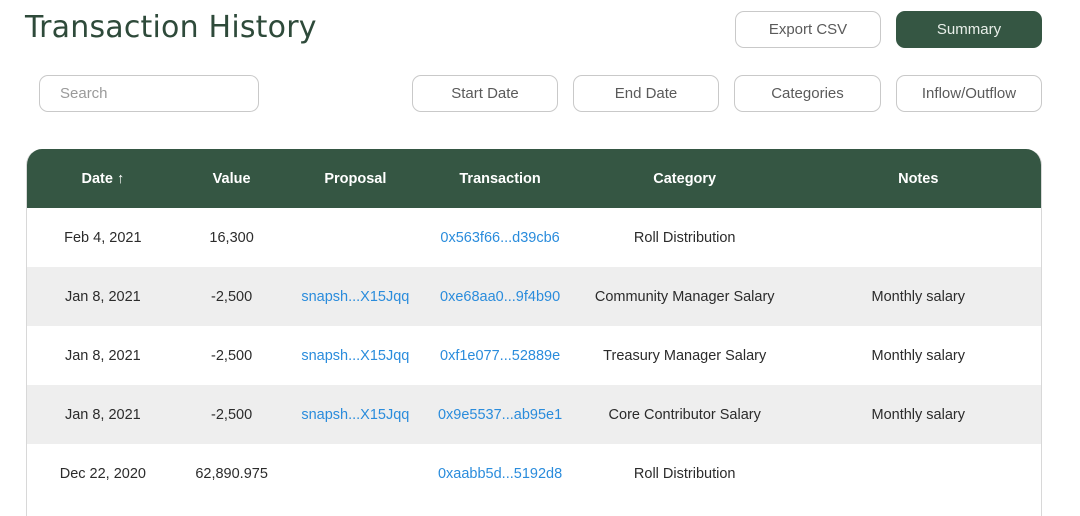 The width and height of the screenshot is (1080, 516). I want to click on cell-transaction-link: 0x563f66...d39cb6, so click(500, 238).